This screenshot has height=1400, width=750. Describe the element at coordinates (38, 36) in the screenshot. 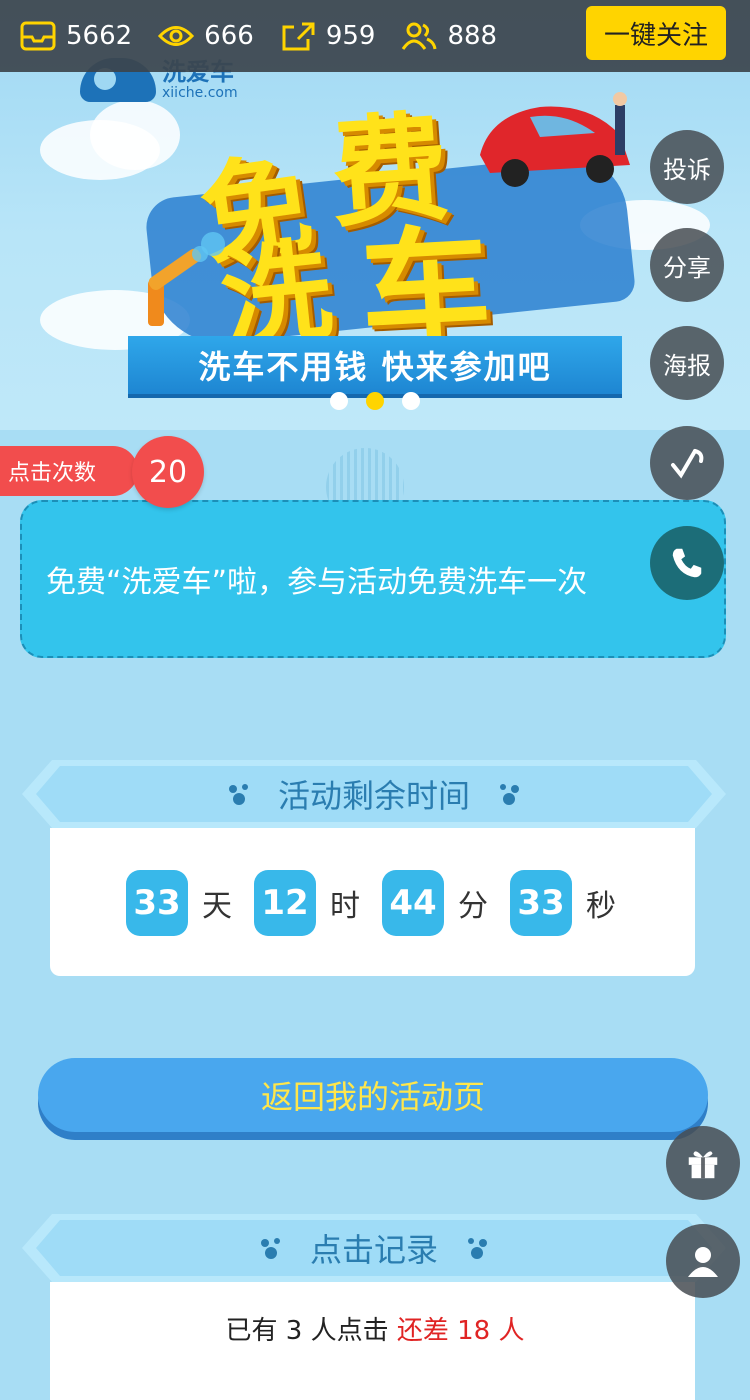

I see `inbox-icon` at that location.